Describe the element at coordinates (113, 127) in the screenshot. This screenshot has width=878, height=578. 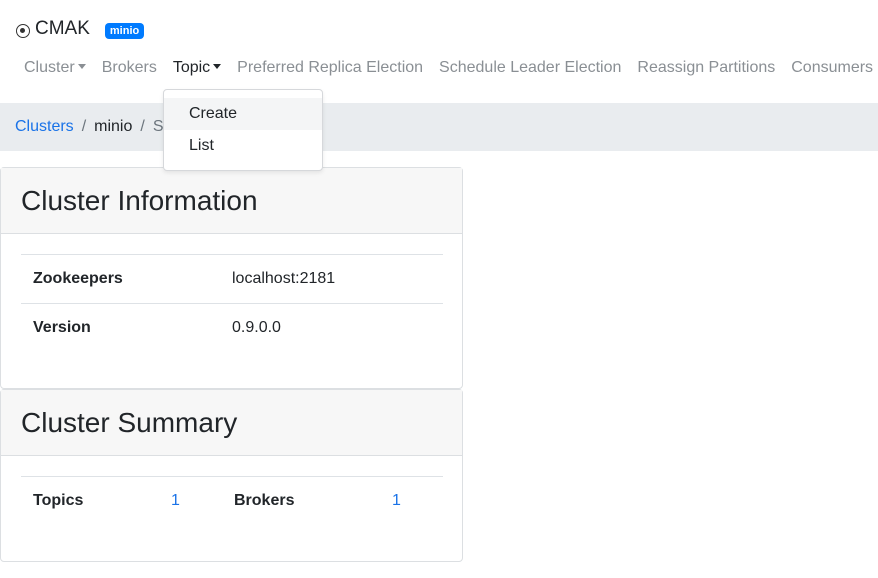
I see `breadcrumb-cluster: minio` at that location.